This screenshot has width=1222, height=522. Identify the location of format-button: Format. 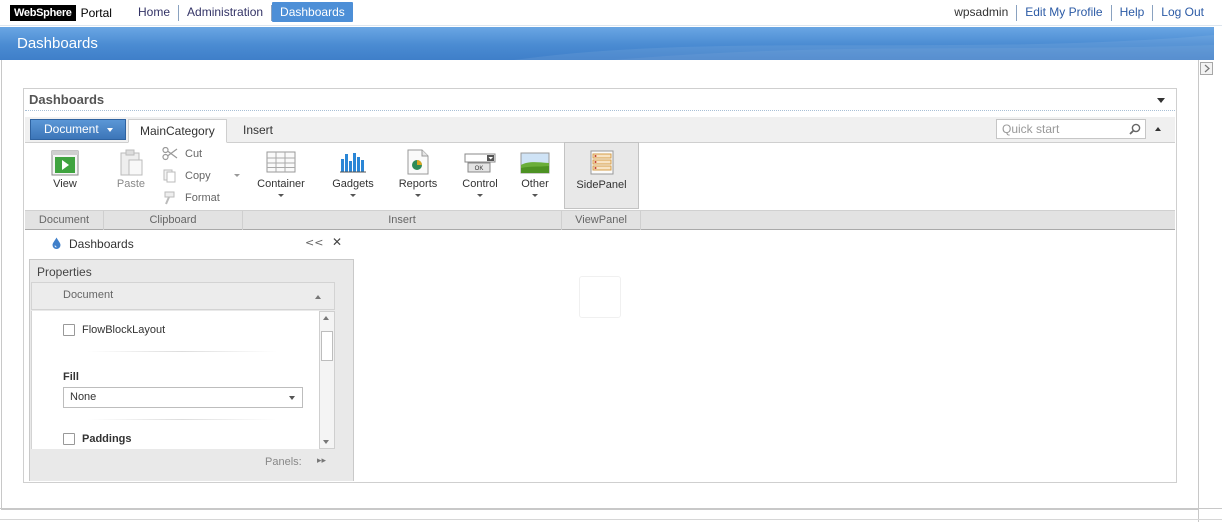
(191, 198).